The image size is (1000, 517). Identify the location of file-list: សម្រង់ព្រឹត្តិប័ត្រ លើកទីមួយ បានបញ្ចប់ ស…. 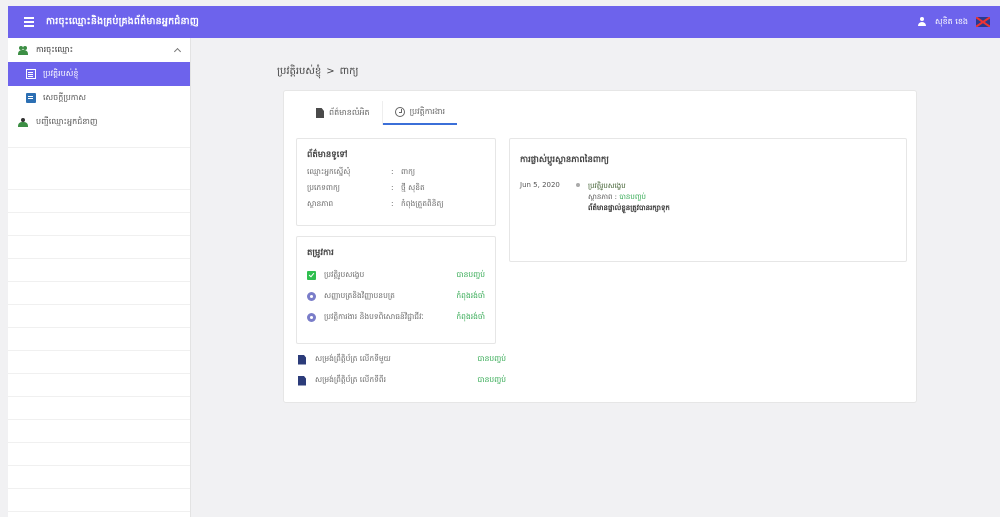
(401, 370).